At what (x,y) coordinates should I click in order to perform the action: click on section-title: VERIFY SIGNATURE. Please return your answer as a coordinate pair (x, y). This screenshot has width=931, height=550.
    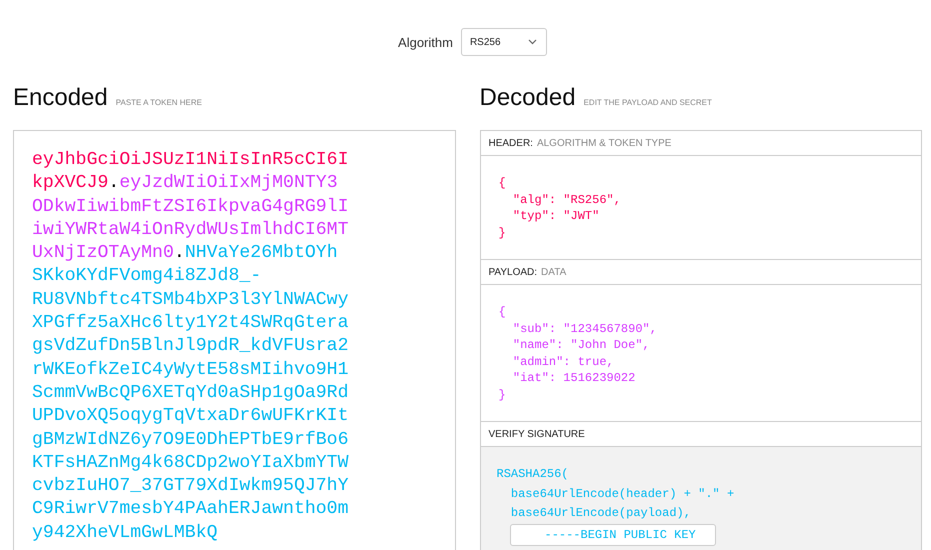
    Looking at the image, I should click on (536, 434).